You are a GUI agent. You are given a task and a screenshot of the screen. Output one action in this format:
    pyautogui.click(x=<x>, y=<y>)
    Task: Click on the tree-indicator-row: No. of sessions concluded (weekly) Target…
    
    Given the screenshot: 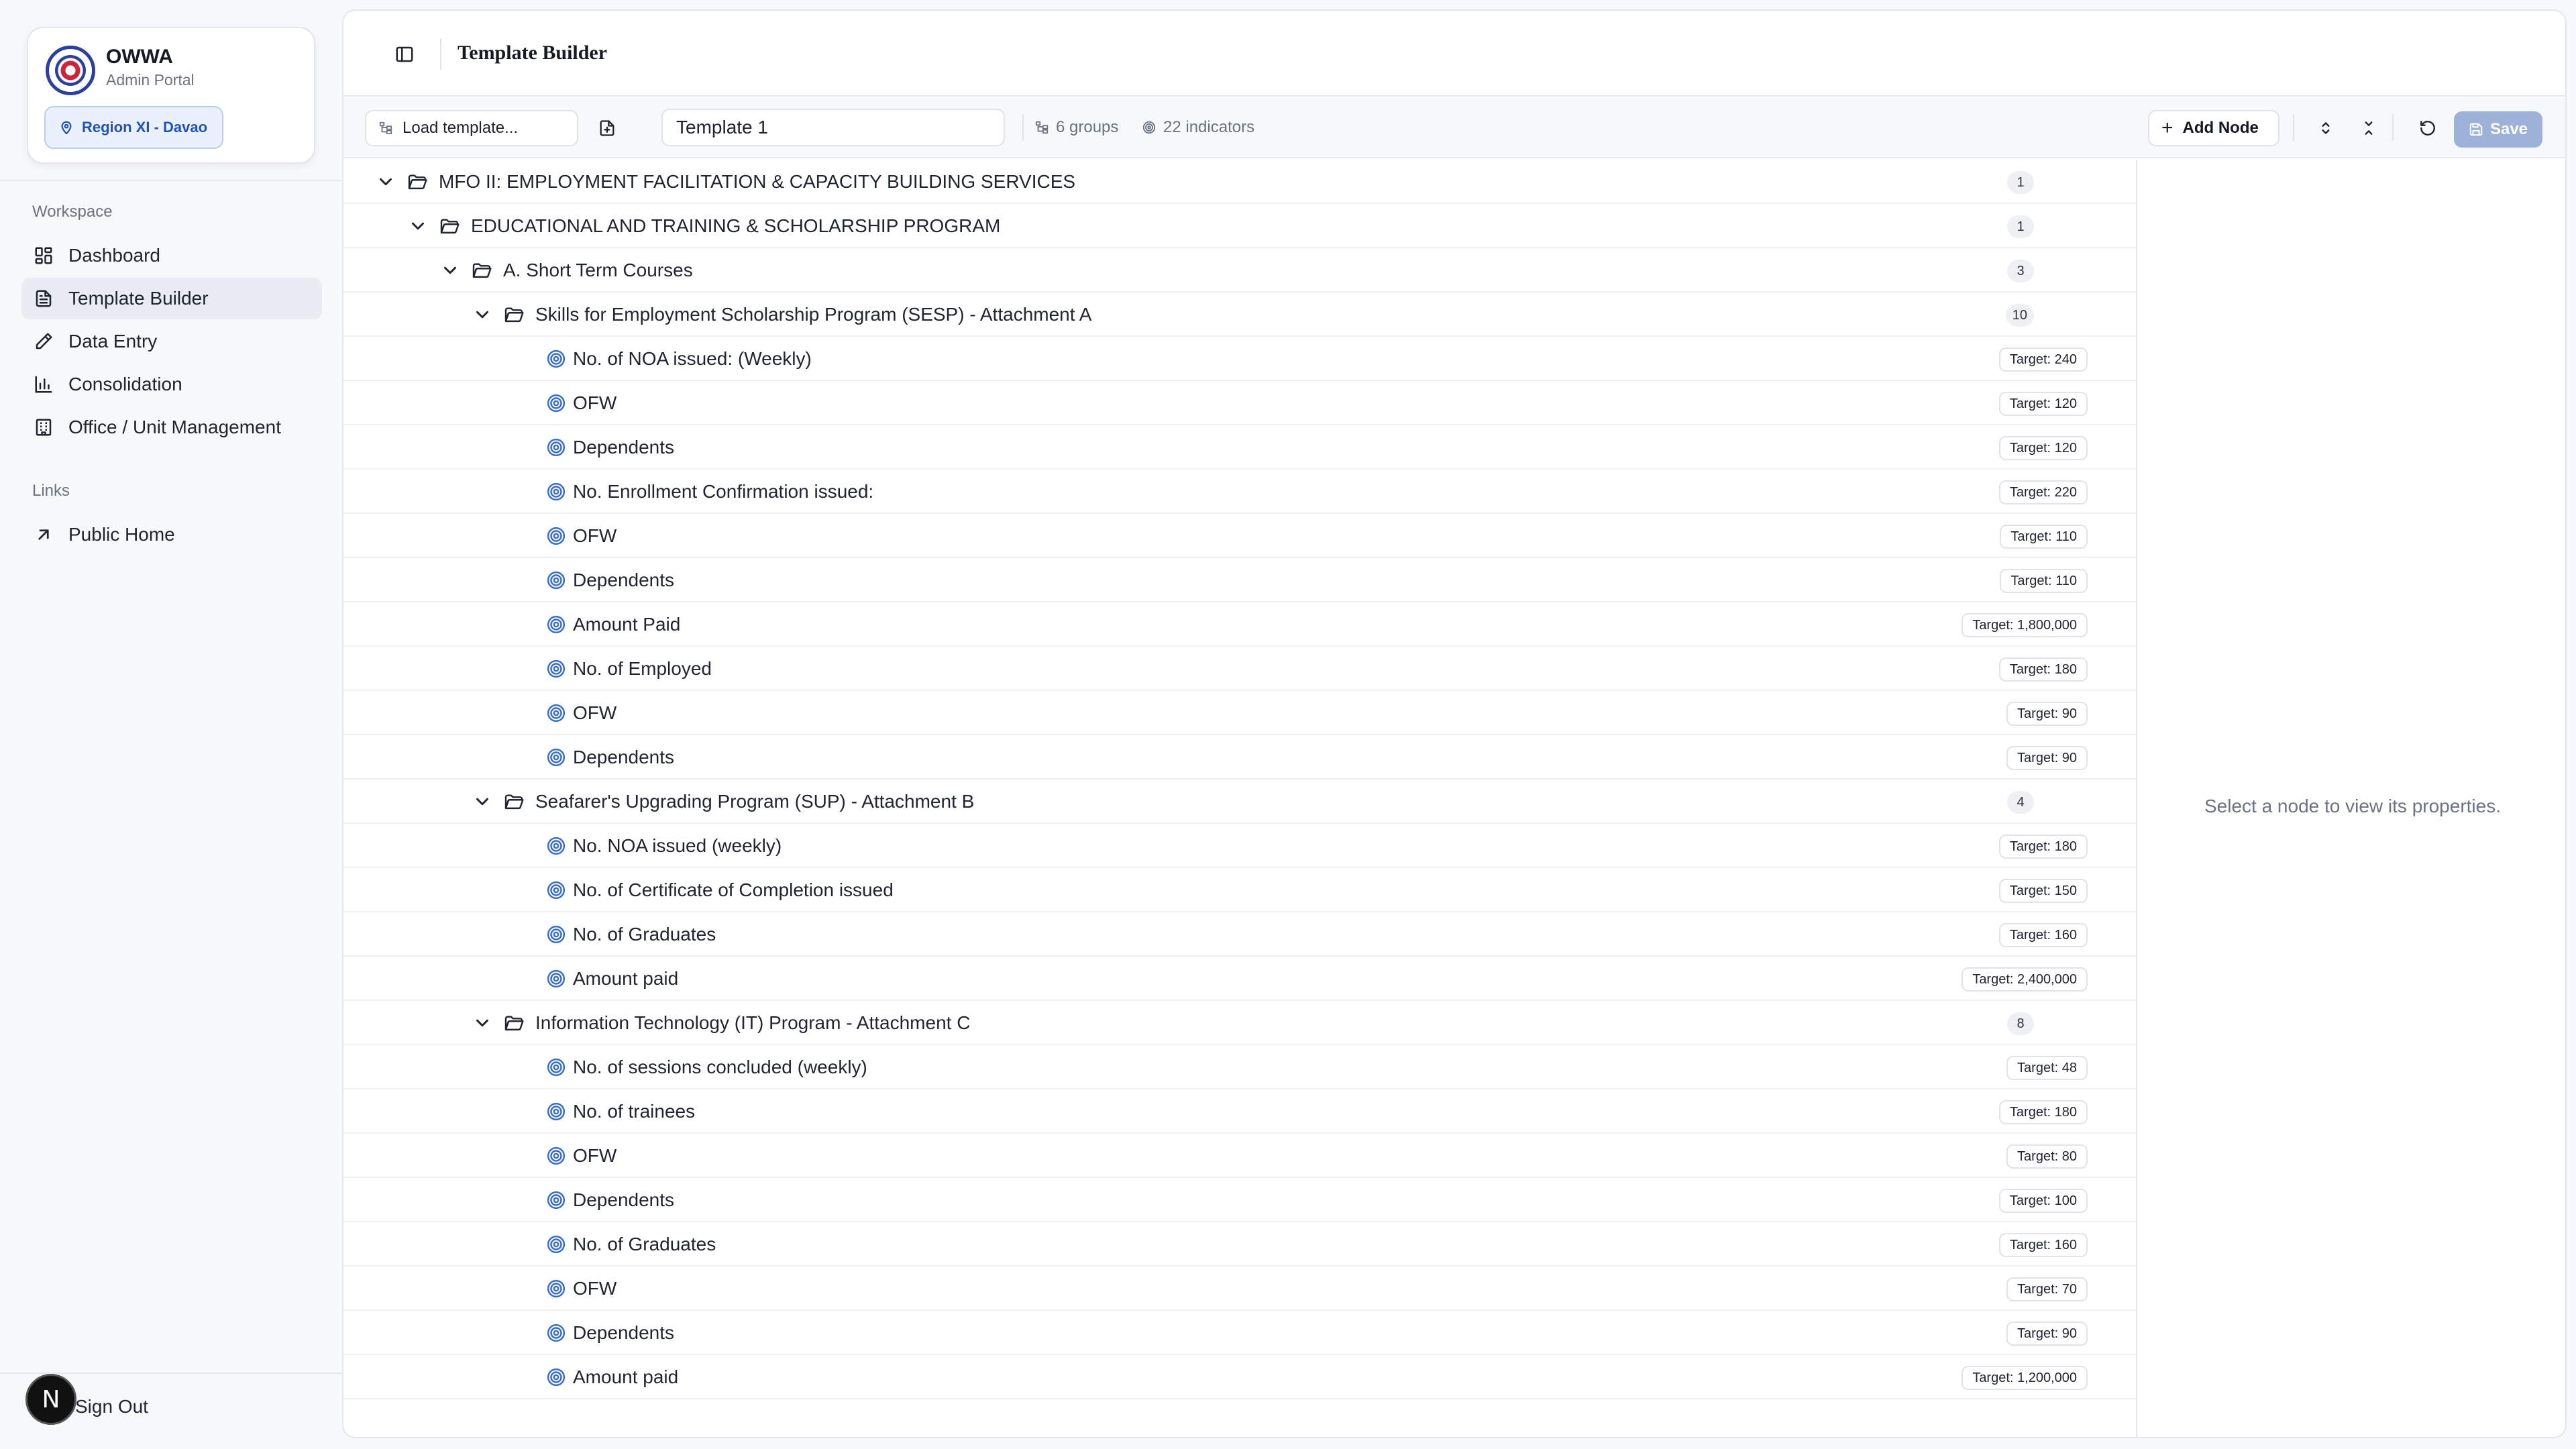 What is the action you would take?
    pyautogui.click(x=1239, y=1067)
    